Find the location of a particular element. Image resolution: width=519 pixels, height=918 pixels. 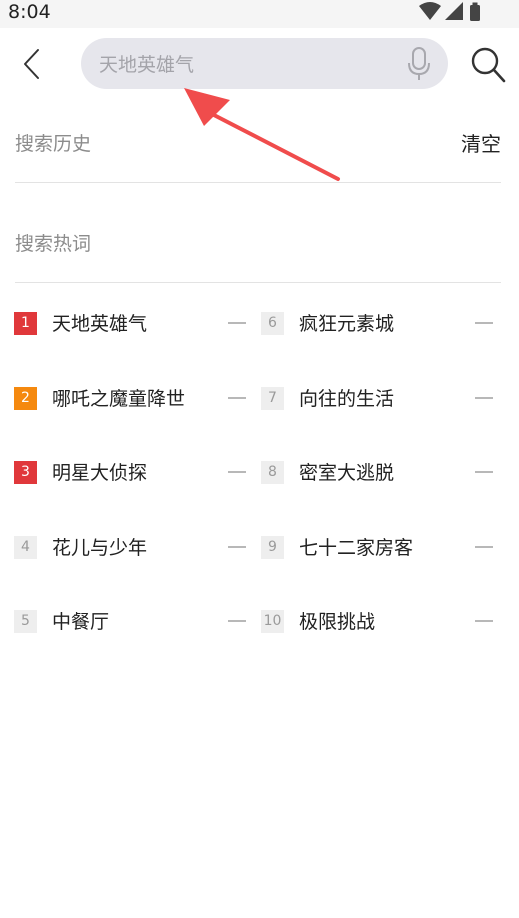

rank-badge: 5 is located at coordinates (25, 621).